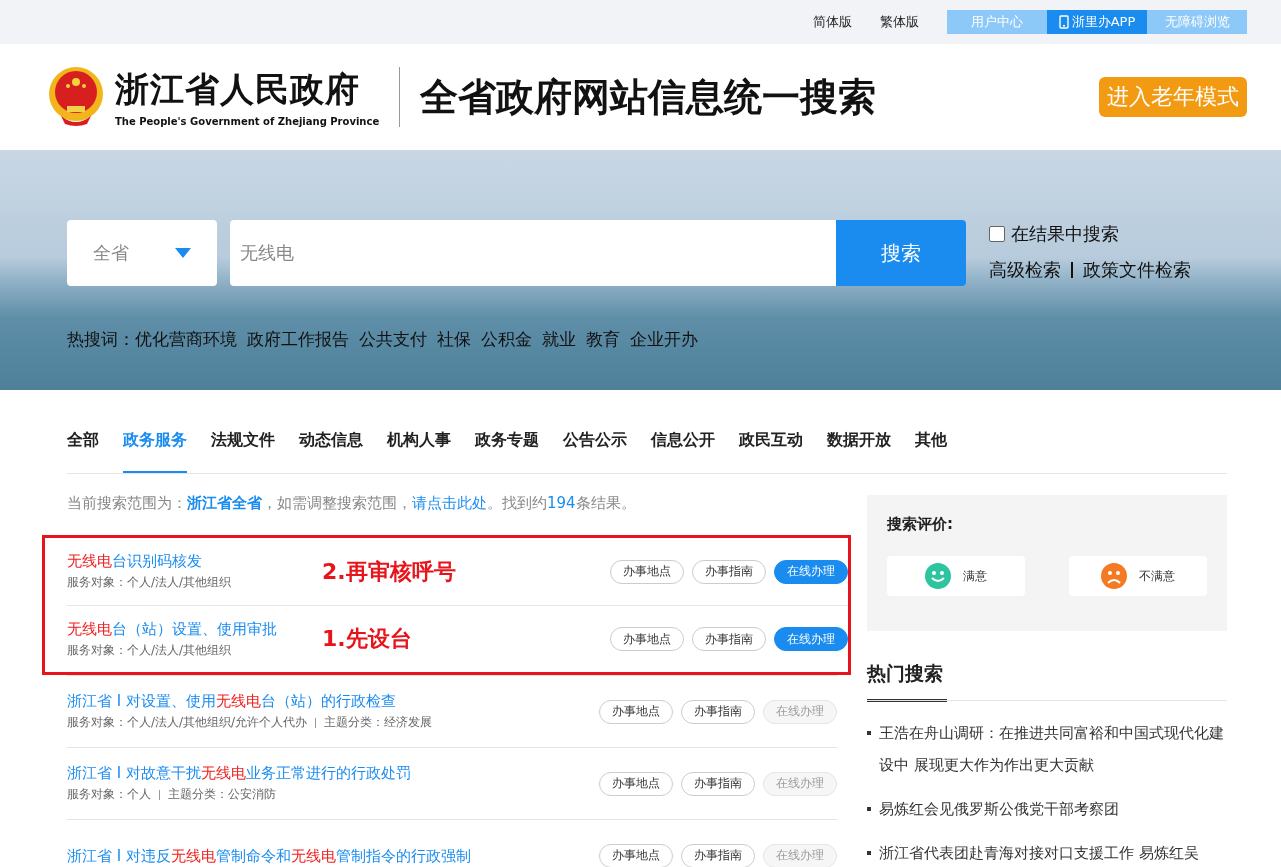  What do you see at coordinates (506, 339) in the screenshot?
I see `hot-word-link: 公积金` at bounding box center [506, 339].